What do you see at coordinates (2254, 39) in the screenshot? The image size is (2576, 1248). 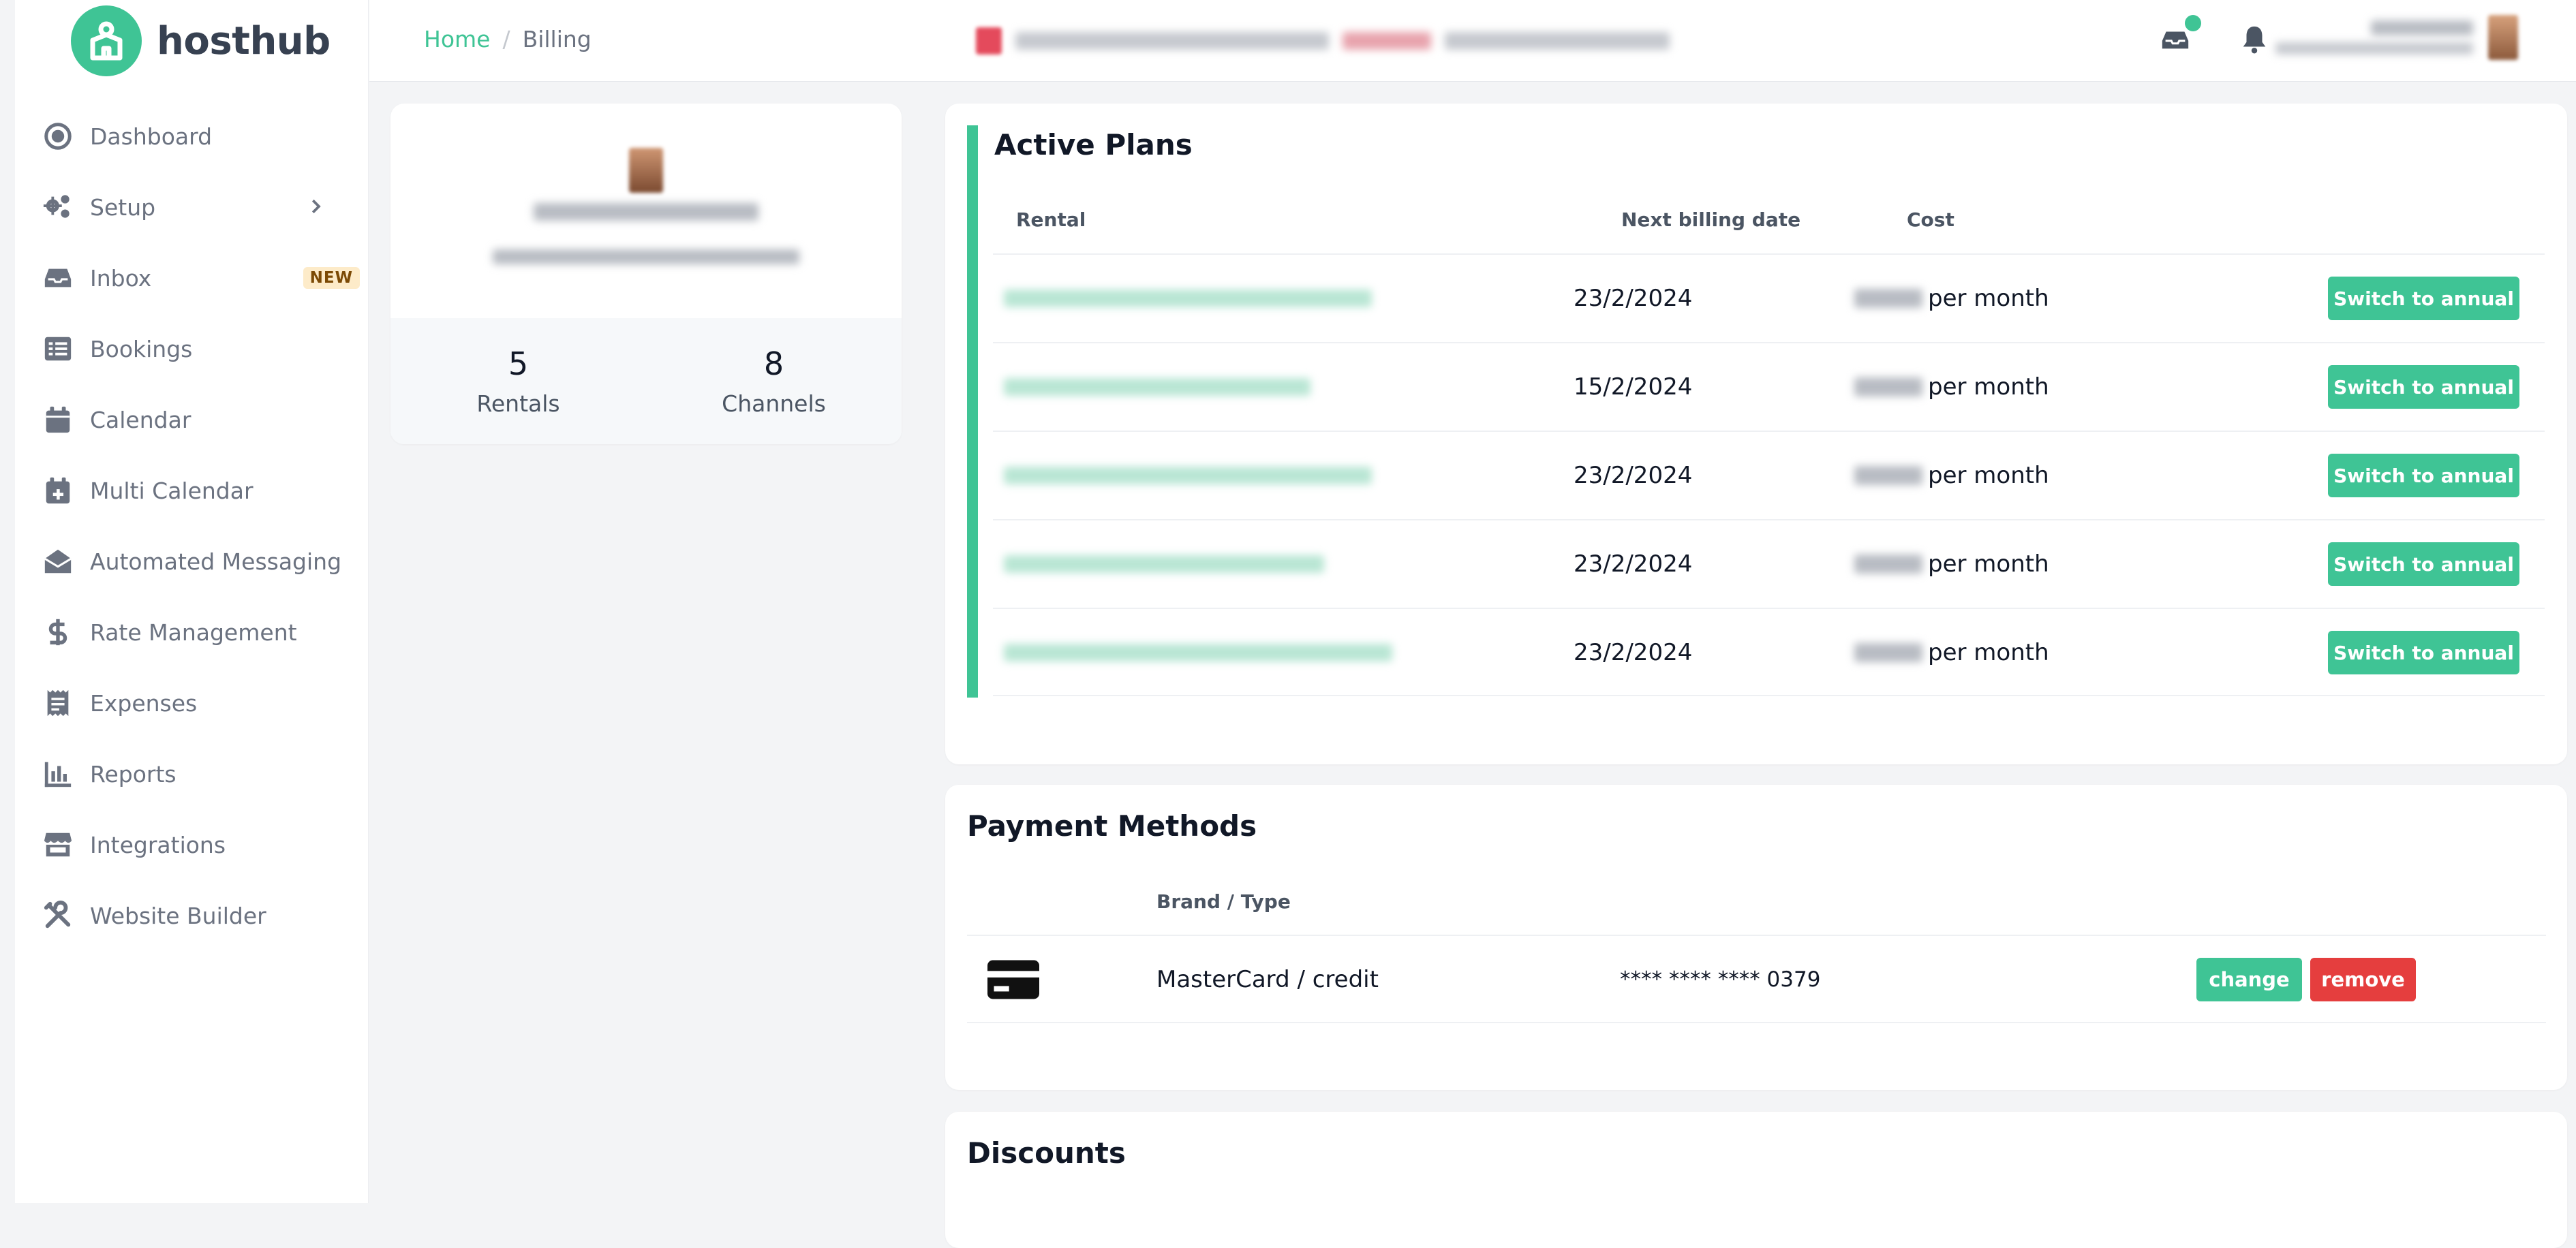 I see `notifications-button` at bounding box center [2254, 39].